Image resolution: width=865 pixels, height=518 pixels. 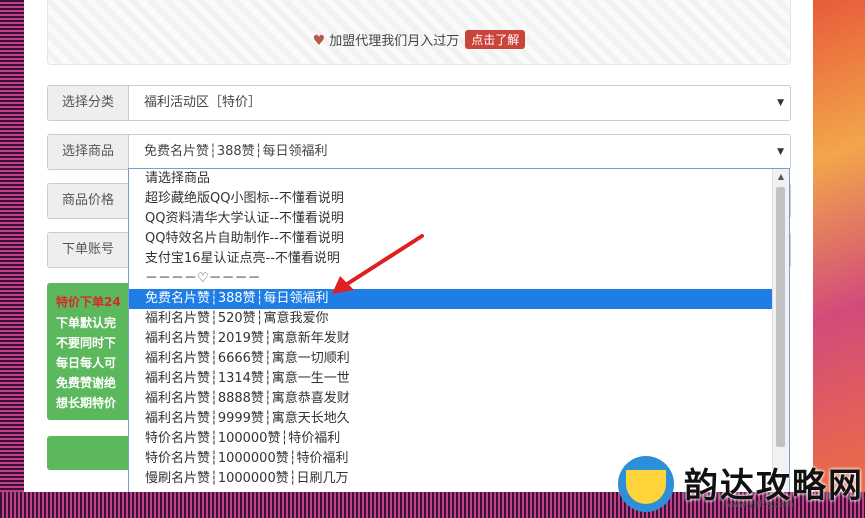 I want to click on banner-text: 加盟代理我们月入过万, so click(x=394, y=41).